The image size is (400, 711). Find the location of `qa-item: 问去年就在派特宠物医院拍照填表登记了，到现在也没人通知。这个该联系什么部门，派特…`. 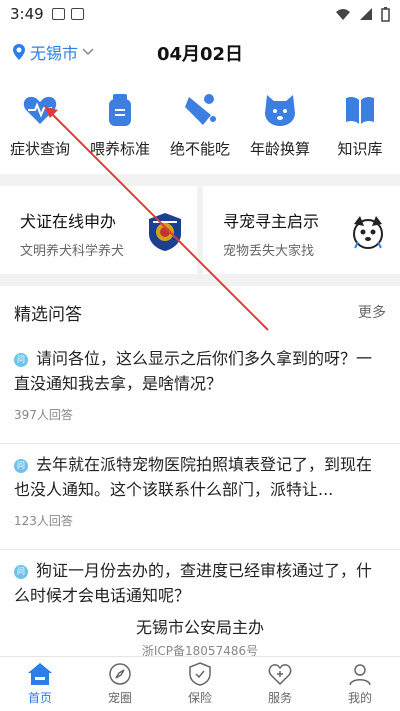

qa-item: 问去年就在派特宠物医院拍照填表登记了，到现在也没人通知。这个该联系什么部门，派特… is located at coordinates (200, 497).